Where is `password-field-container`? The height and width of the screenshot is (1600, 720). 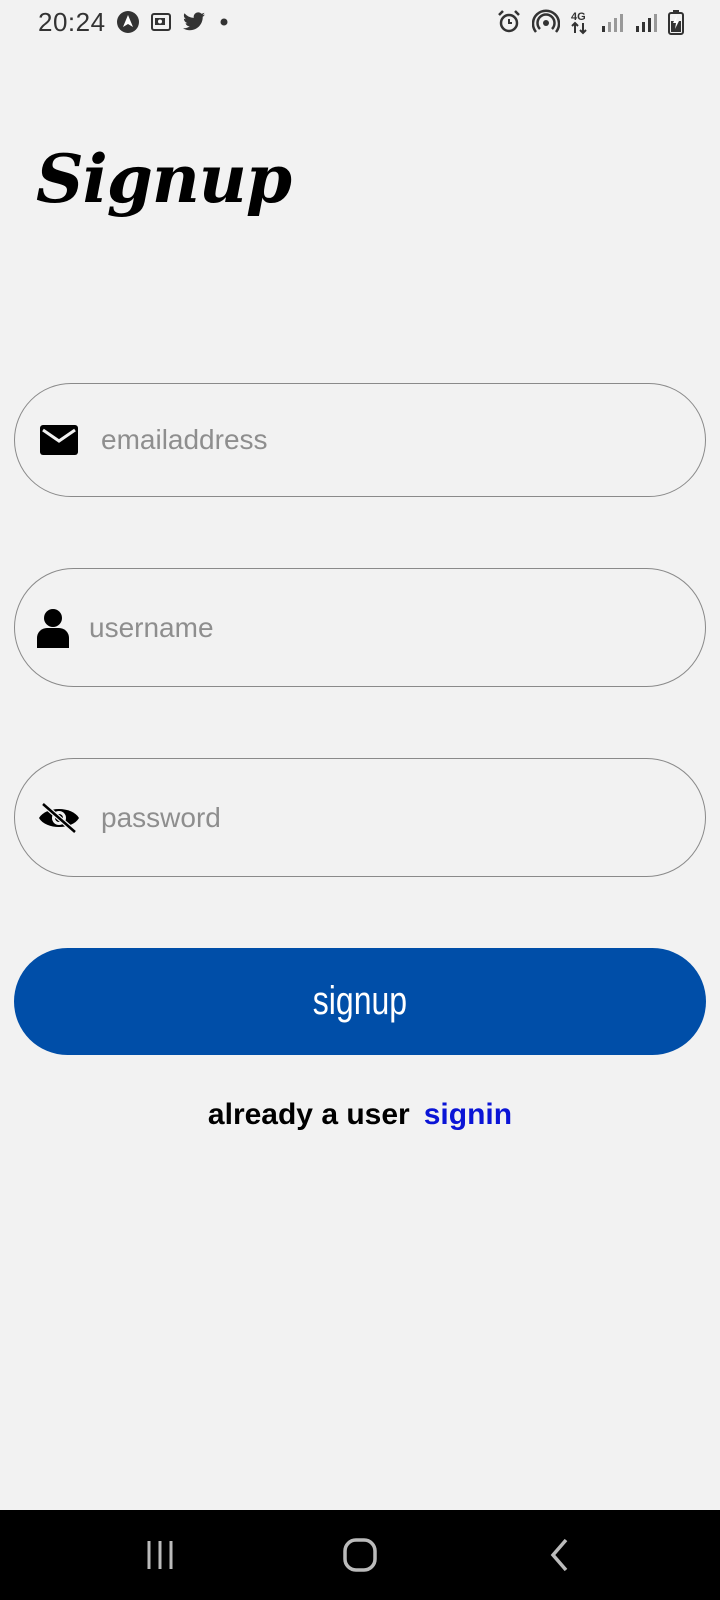 password-field-container is located at coordinates (360, 817).